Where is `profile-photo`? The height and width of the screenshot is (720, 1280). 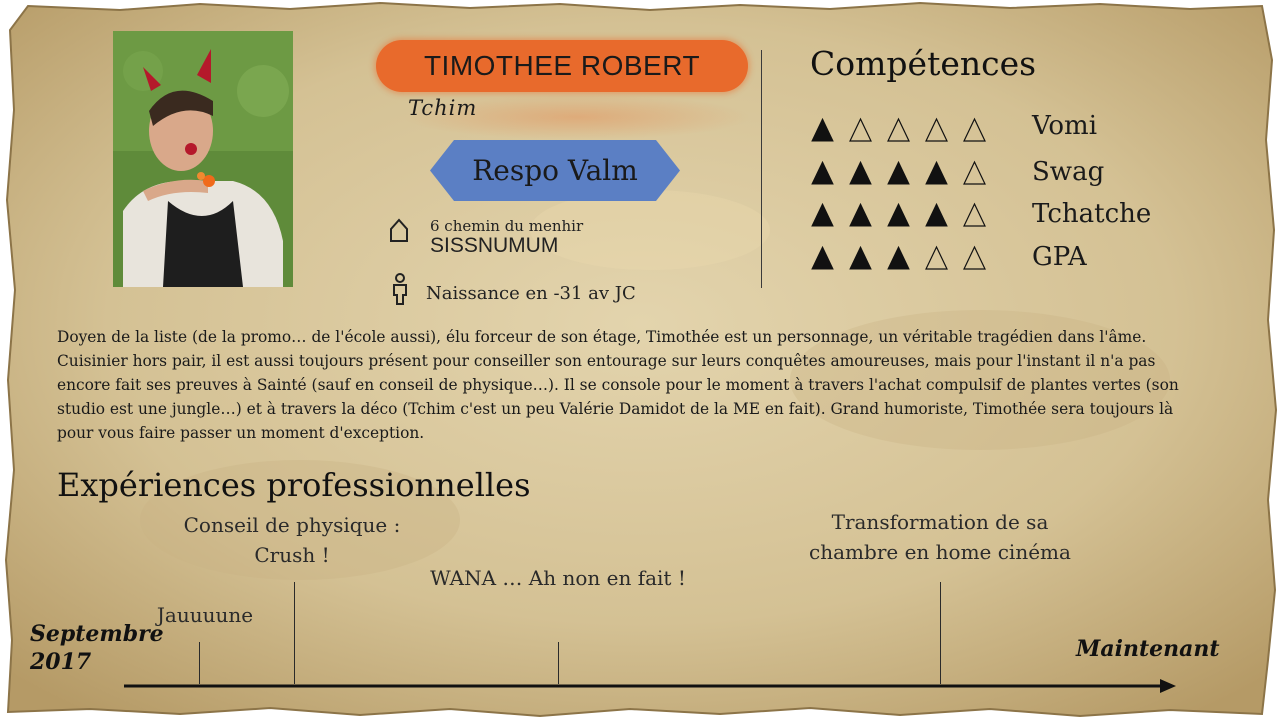 profile-photo is located at coordinates (203, 159).